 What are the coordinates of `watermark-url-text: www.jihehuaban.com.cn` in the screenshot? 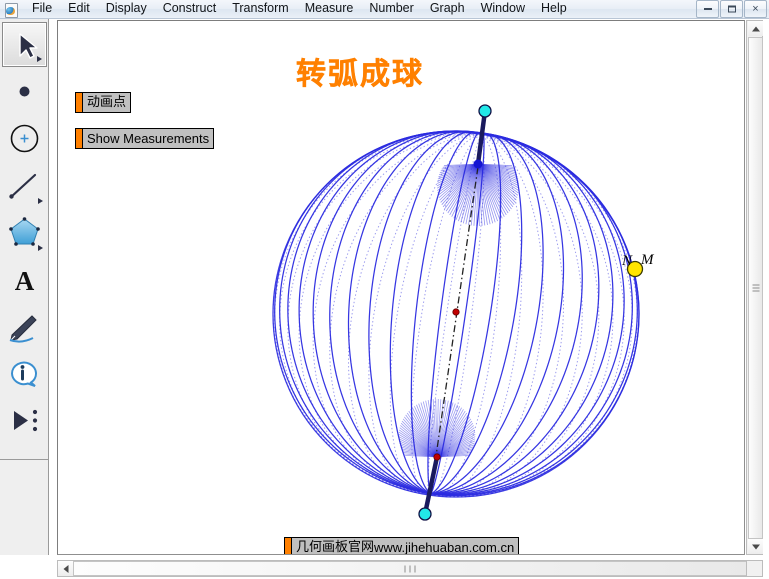 It's located at (444, 547).